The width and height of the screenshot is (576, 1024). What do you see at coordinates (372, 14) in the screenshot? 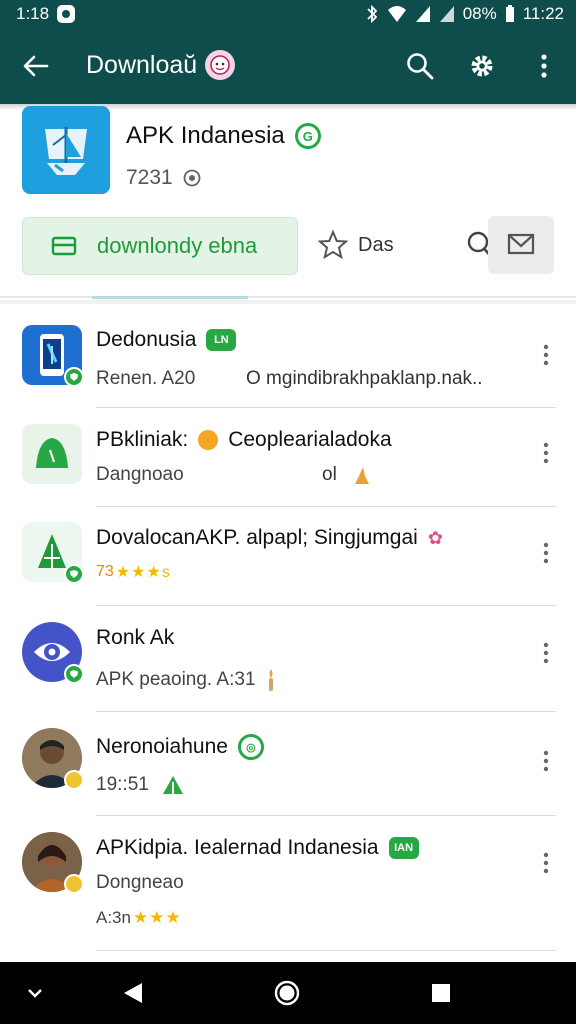
I see `bluetooth-icon` at bounding box center [372, 14].